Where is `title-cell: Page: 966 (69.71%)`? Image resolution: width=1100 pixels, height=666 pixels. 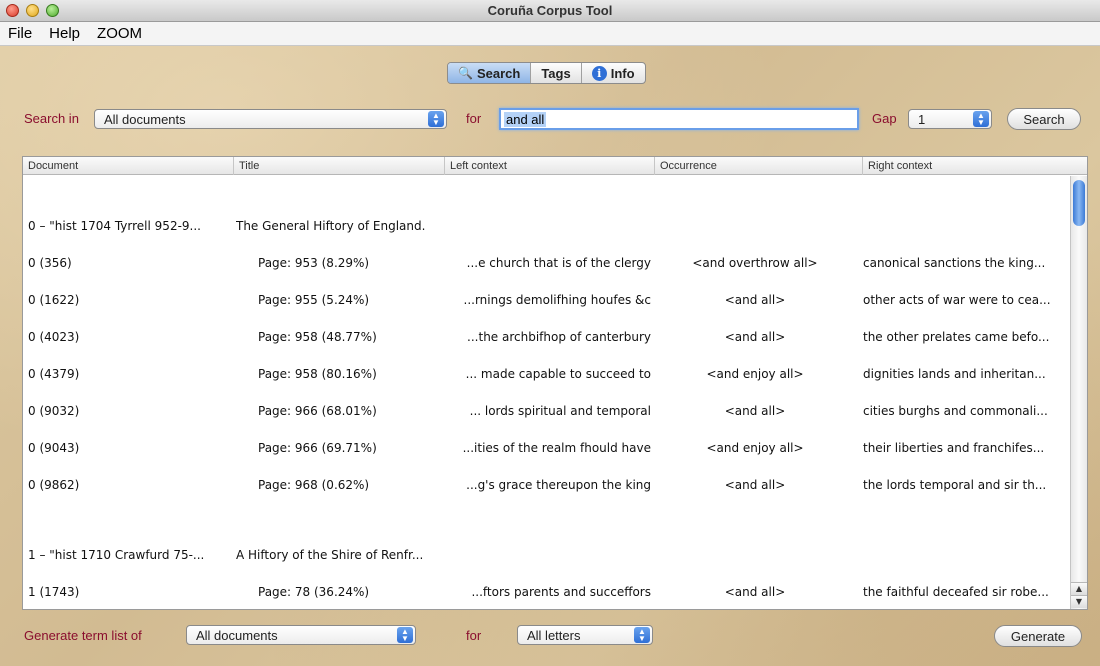
title-cell: Page: 966 (69.71%) is located at coordinates (317, 448).